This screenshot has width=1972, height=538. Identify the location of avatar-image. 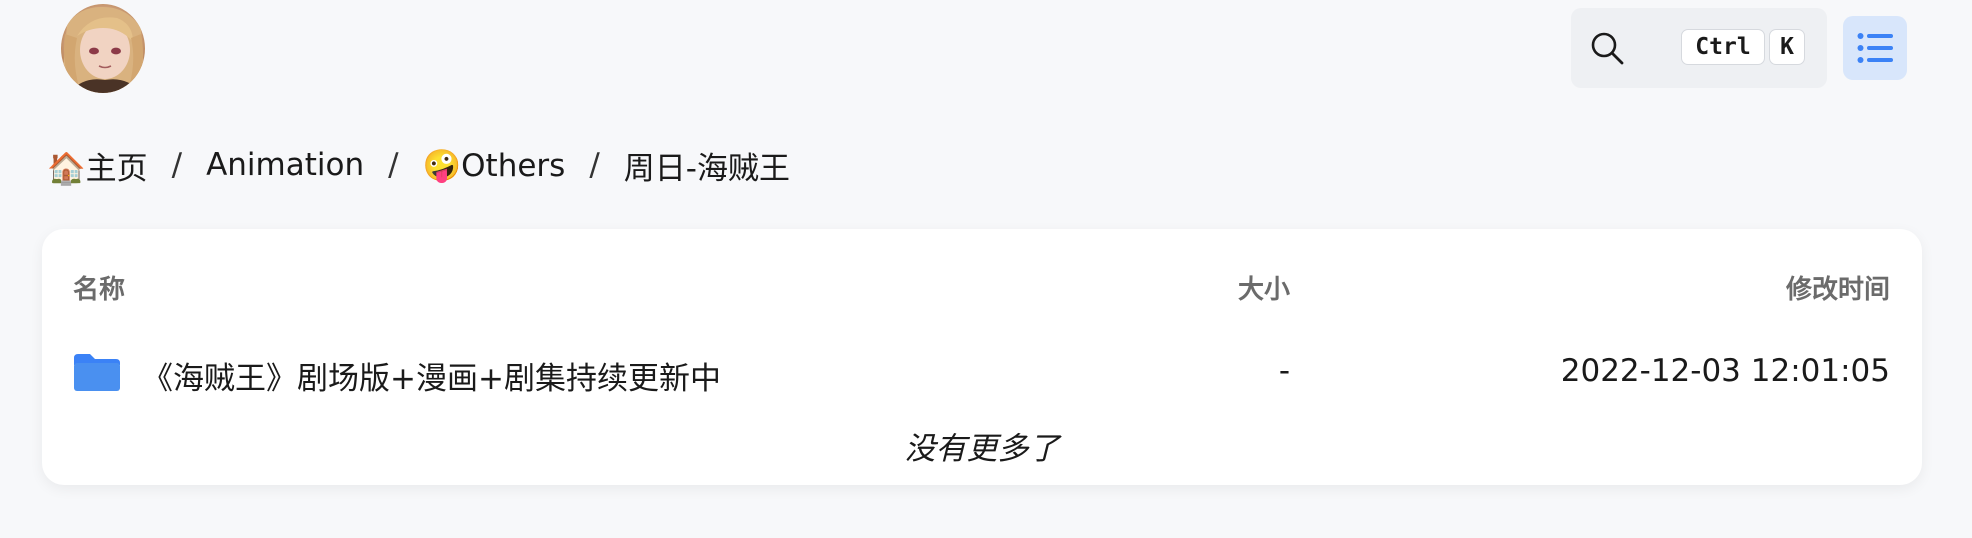
(103, 49).